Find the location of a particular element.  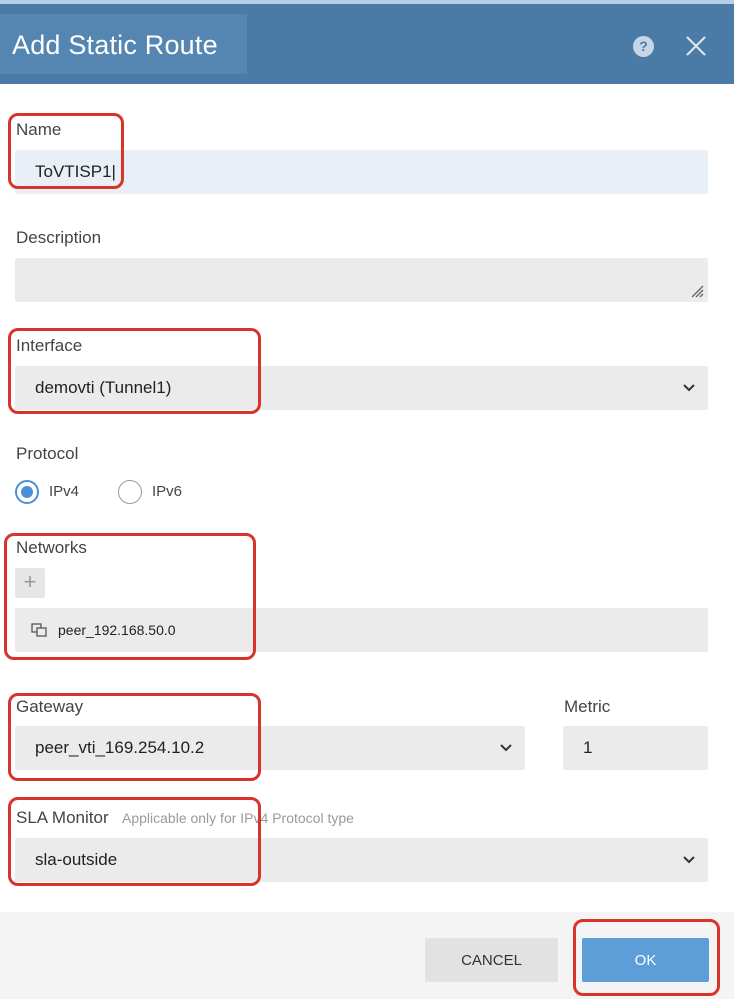

sla-monitor-hint: Applicable only for IPv4 Protocol type is located at coordinates (238, 818).